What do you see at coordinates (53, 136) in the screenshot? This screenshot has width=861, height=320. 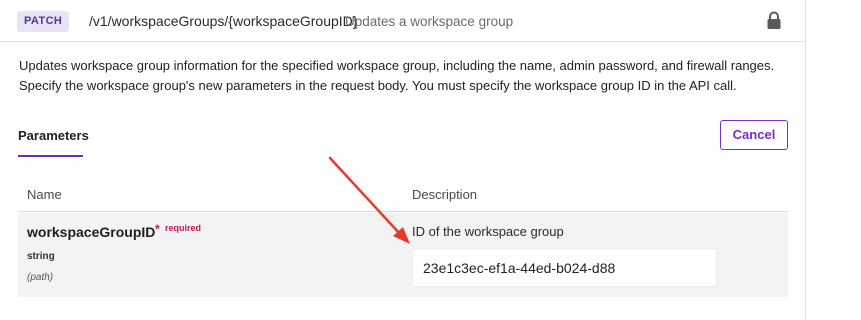 I see `tab-parameters: Parameters` at bounding box center [53, 136].